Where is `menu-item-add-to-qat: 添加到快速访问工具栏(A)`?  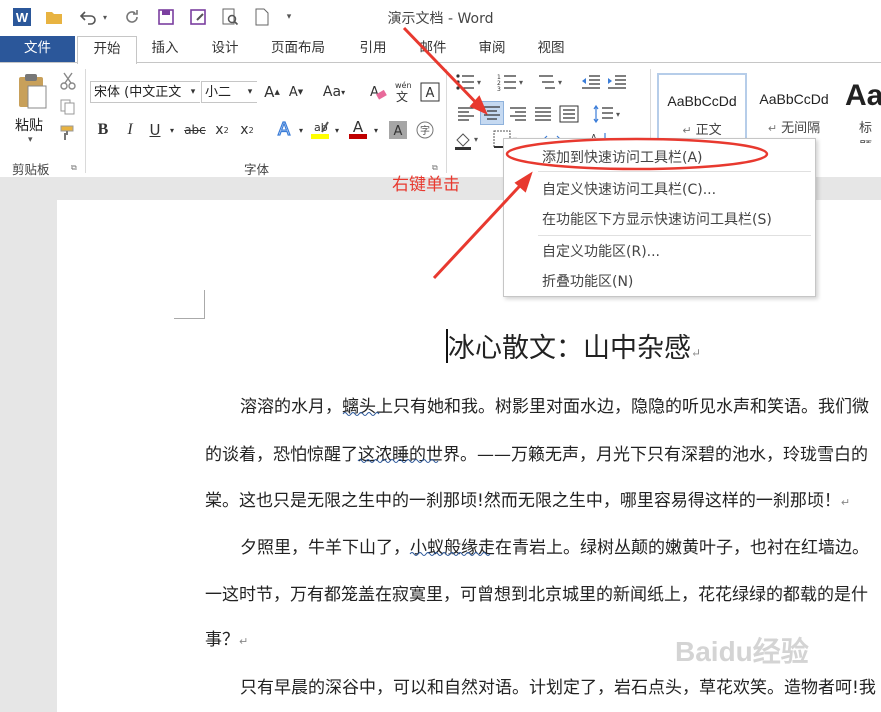
menu-item-add-to-qat: 添加到快速访问工具栏(A) is located at coordinates (622, 157).